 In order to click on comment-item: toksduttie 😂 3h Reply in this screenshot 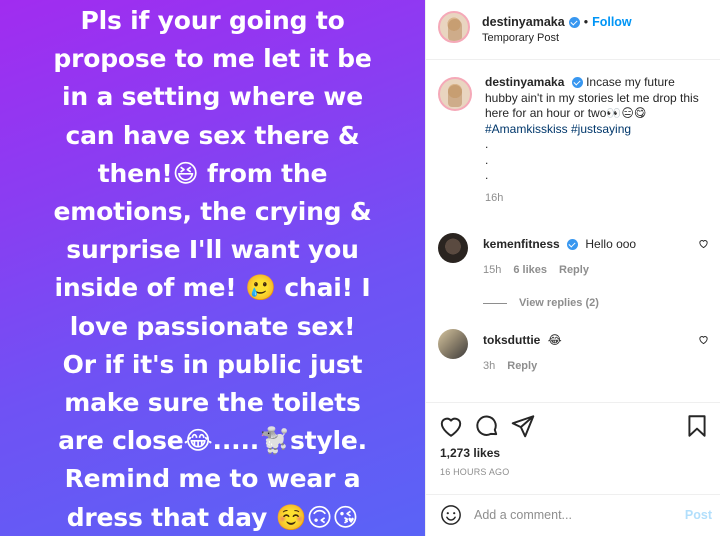, I will do `click(575, 350)`.